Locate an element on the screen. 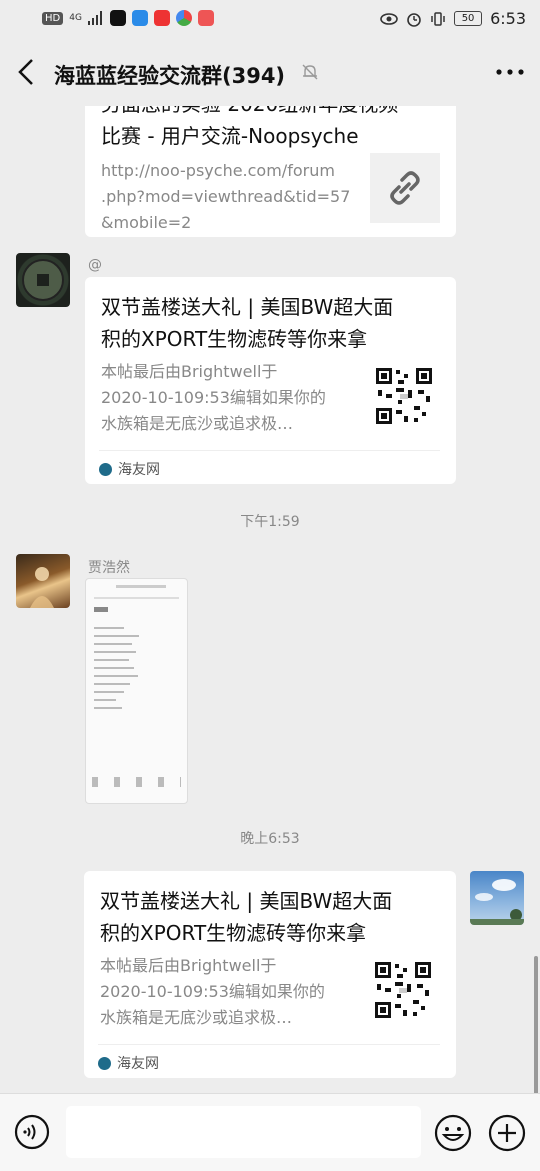 The width and height of the screenshot is (540, 1171). chat-title: 海蓝蓝经验交流群(394) is located at coordinates (170, 76).